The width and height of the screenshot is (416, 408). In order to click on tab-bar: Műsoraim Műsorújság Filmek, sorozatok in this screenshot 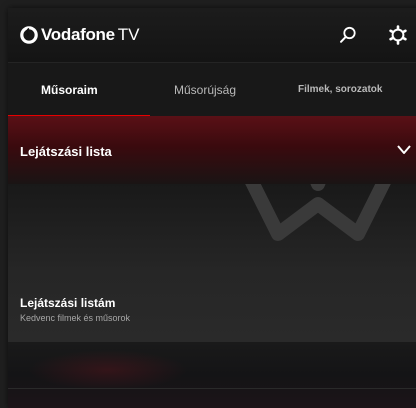, I will do `click(212, 90)`.